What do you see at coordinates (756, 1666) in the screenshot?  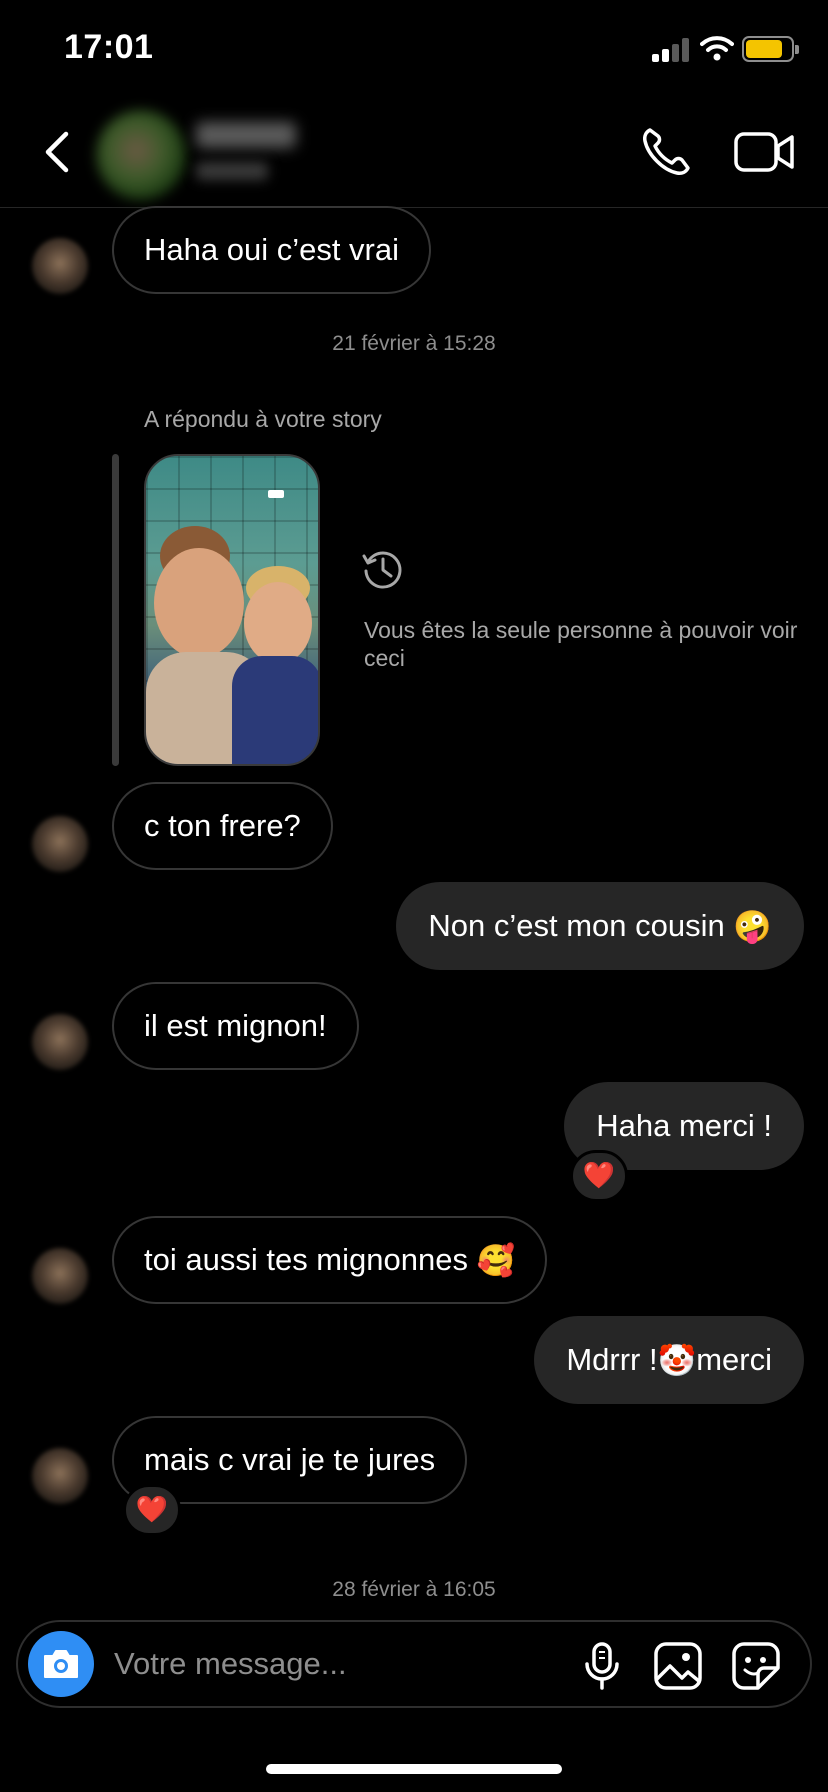 I see `sticker-button` at bounding box center [756, 1666].